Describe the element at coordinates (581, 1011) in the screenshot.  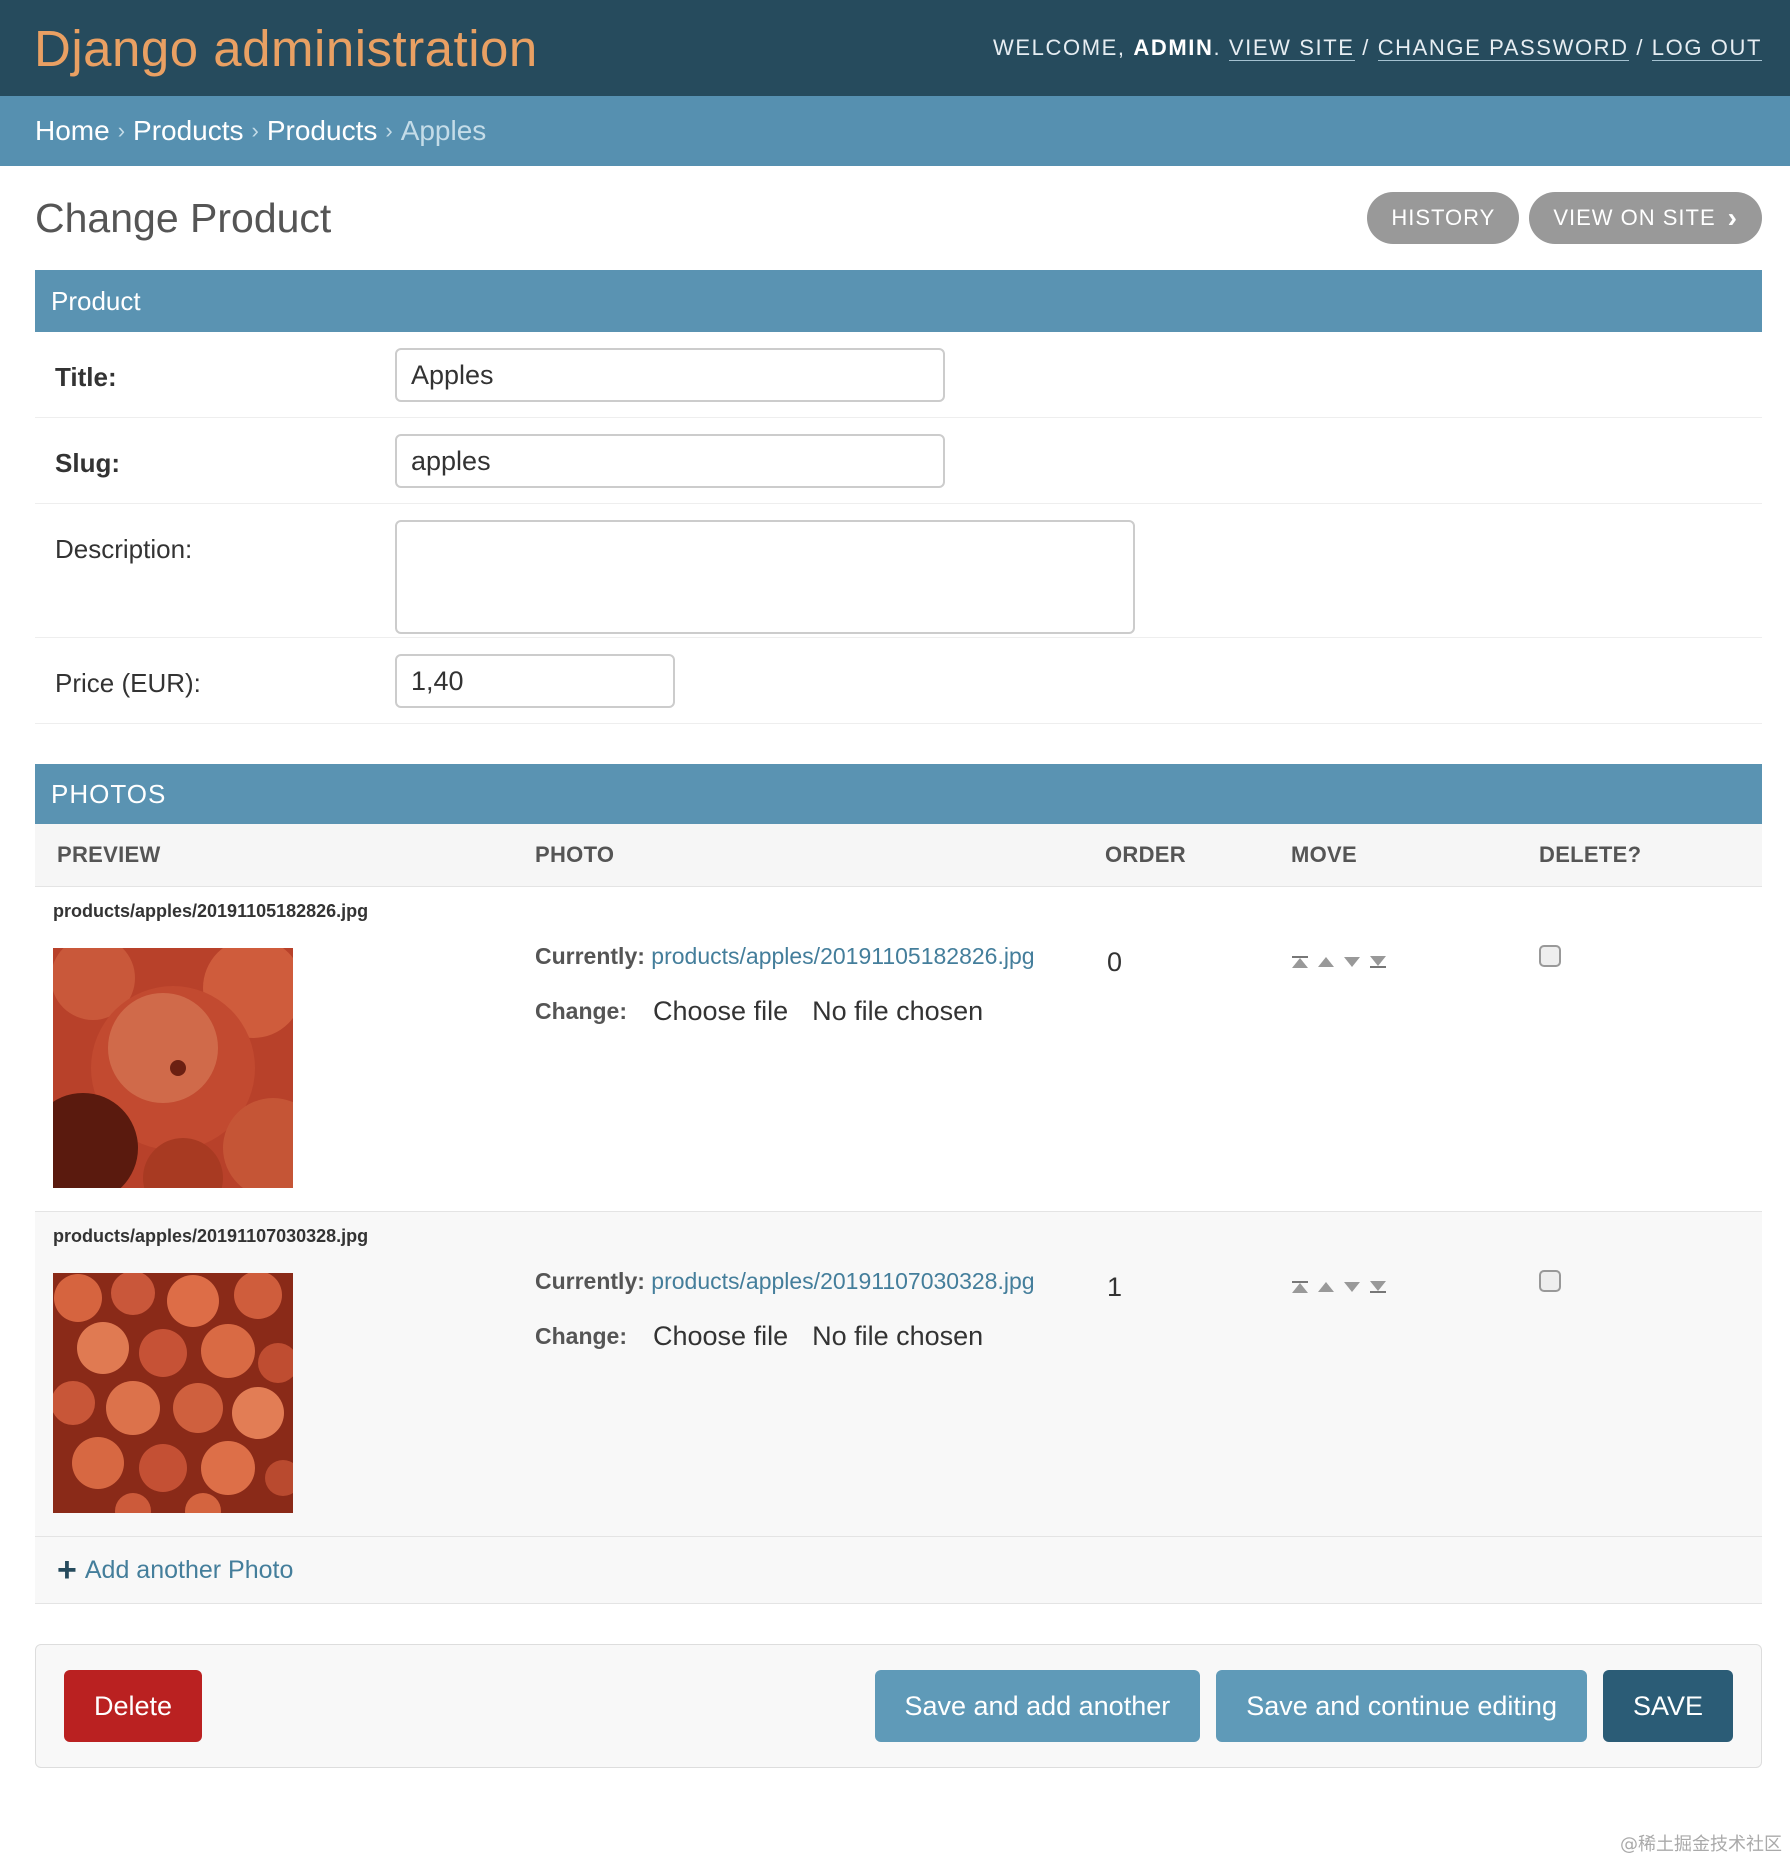
I see `change-label: Change:` at that location.